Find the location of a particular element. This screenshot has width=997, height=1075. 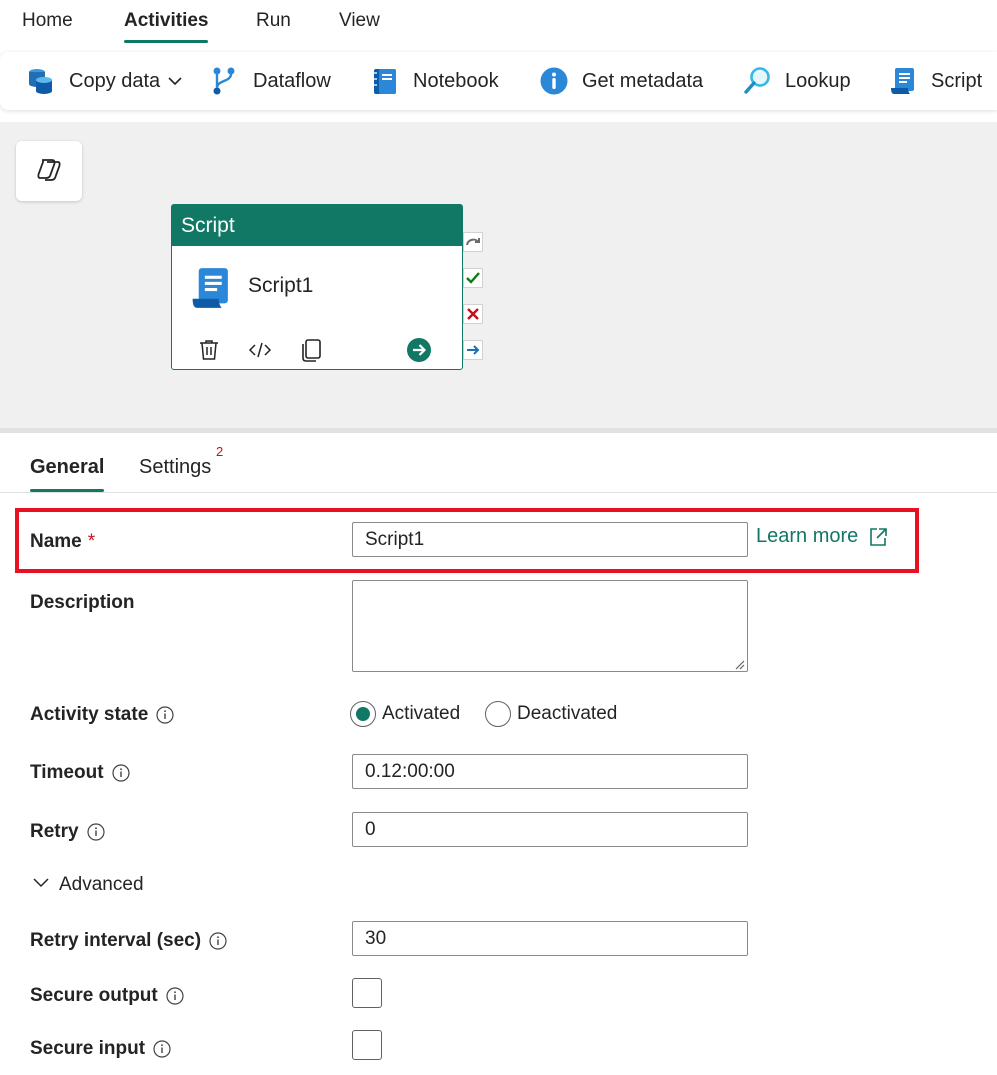

skip-icon is located at coordinates (473, 242).